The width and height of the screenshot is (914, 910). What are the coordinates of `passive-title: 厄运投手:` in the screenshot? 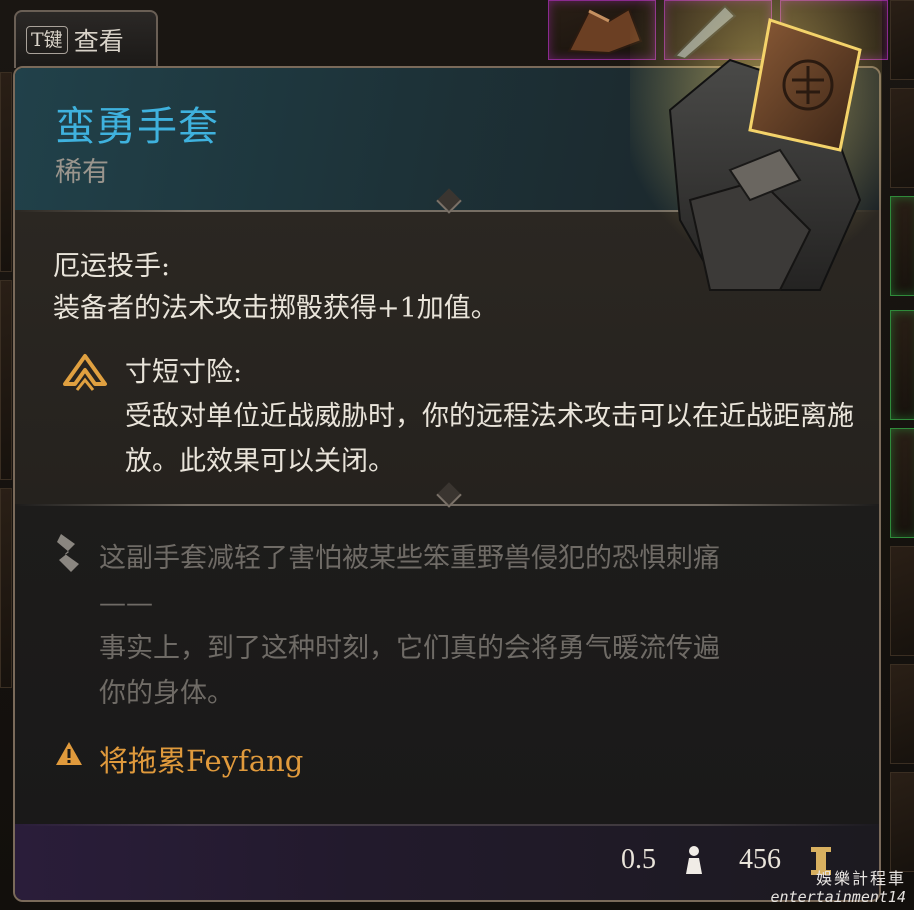 It's located at (112, 266).